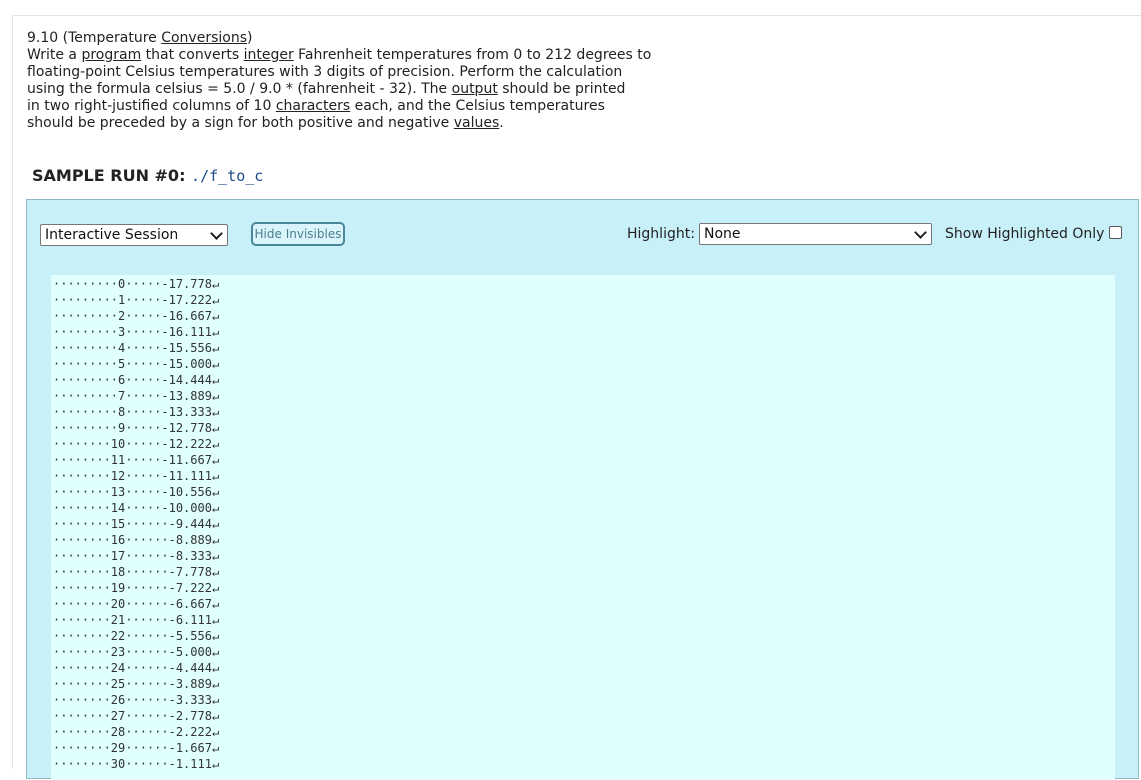 The image size is (1141, 780). I want to click on output-line: ········11·····-11.667↵, so click(136, 460).